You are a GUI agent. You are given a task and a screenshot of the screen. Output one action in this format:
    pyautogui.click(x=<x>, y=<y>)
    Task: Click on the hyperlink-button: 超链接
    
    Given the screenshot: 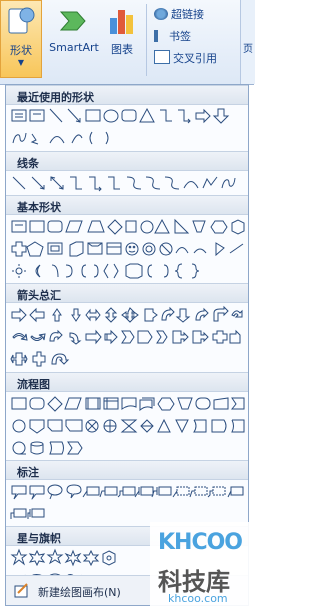 What is the action you would take?
    pyautogui.click(x=179, y=14)
    